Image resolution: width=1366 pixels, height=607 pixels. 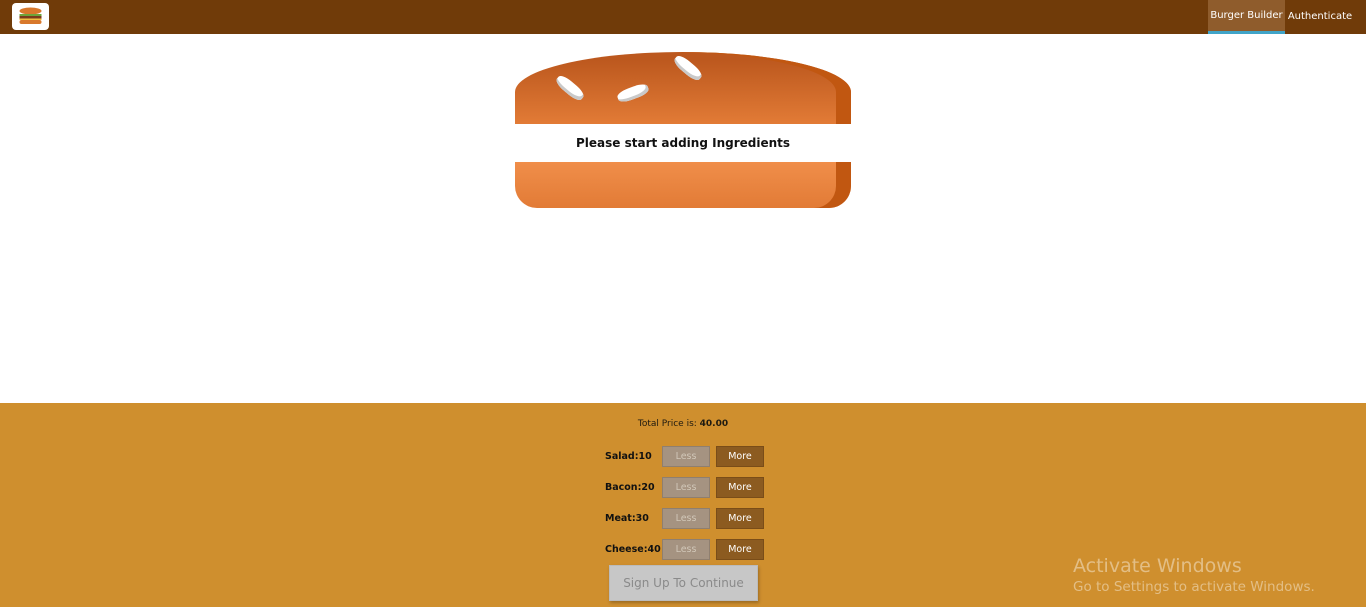 What do you see at coordinates (683, 17) in the screenshot?
I see `toolbar: Burger Builder Authenticate` at bounding box center [683, 17].